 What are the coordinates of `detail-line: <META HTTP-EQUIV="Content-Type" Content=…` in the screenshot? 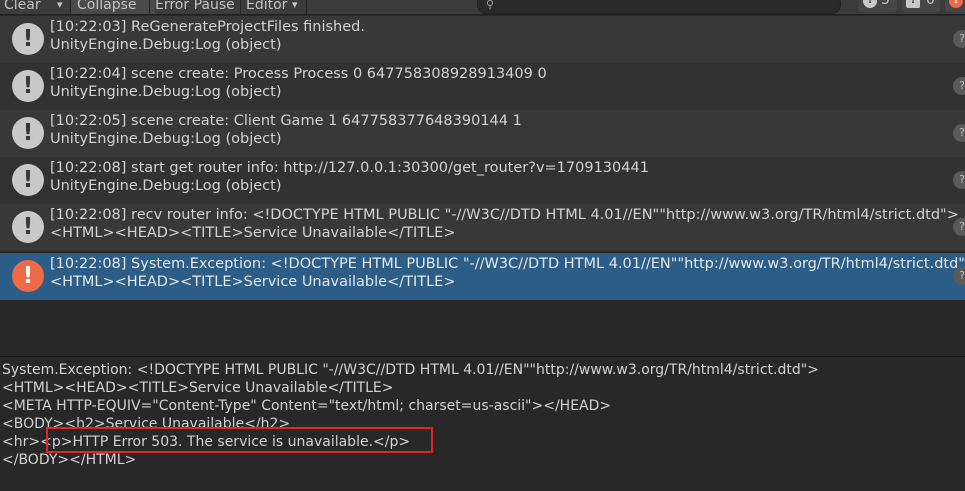 It's located at (307, 406).